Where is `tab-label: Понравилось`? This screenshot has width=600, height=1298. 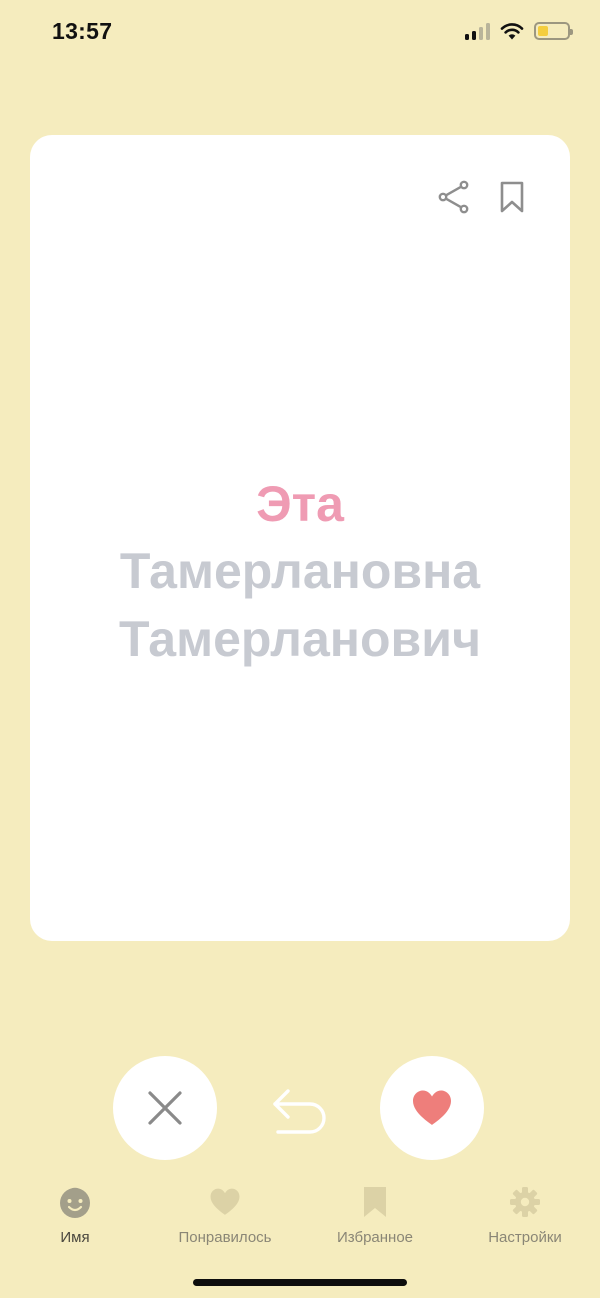
tab-label: Понравилось is located at coordinates (225, 1237).